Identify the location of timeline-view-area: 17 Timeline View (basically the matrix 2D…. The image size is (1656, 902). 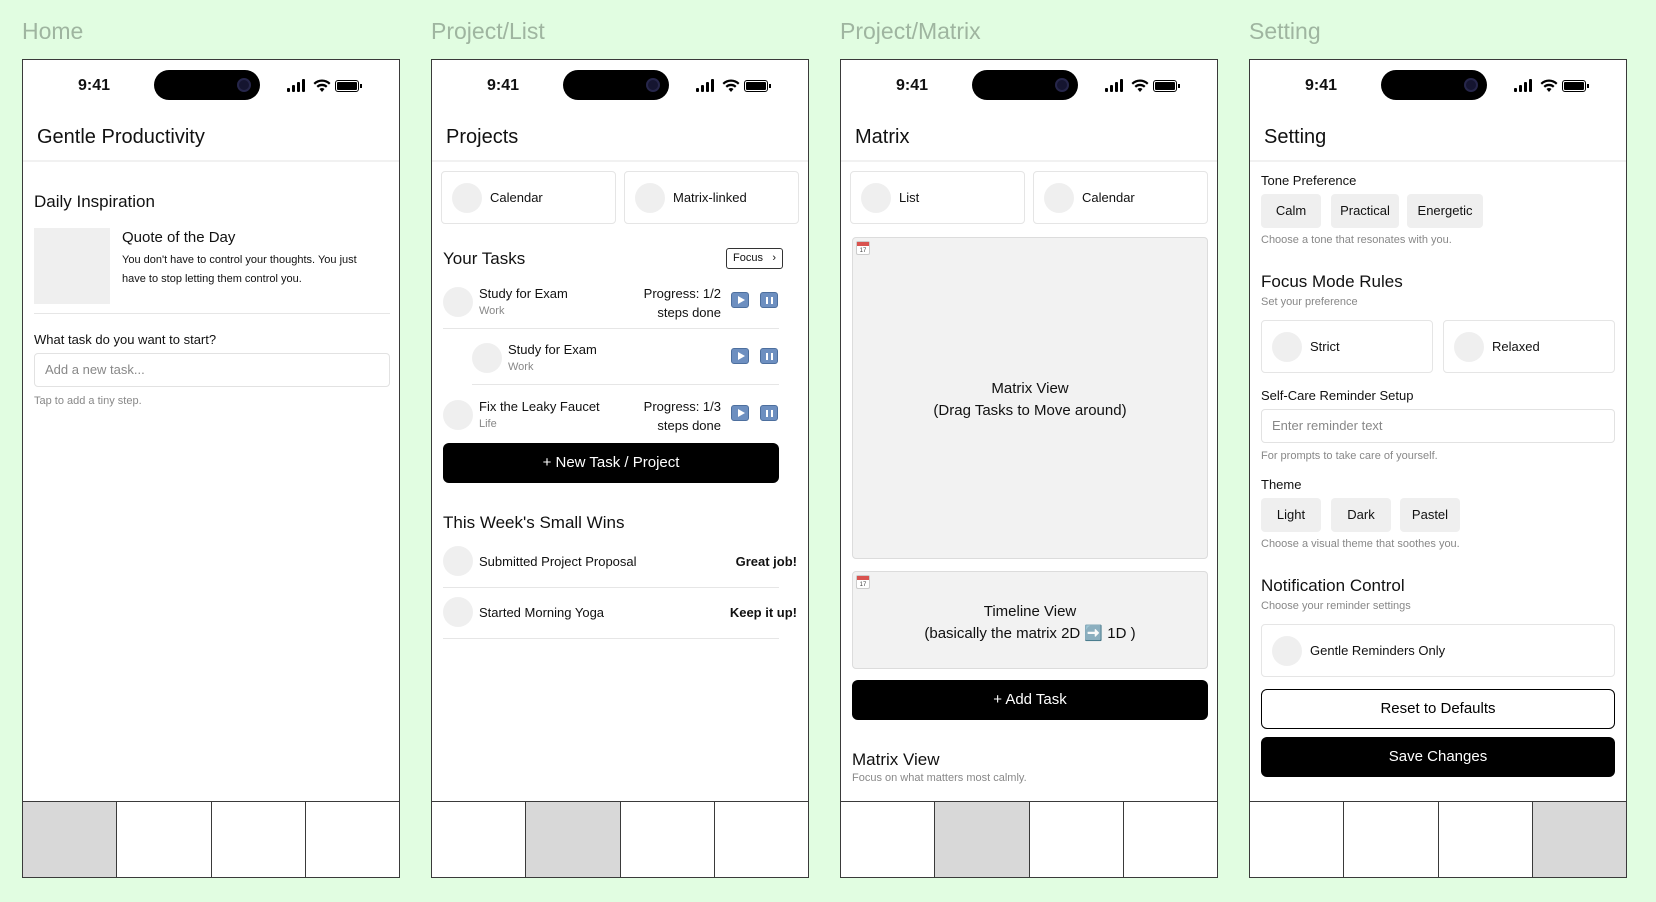
(1030, 620).